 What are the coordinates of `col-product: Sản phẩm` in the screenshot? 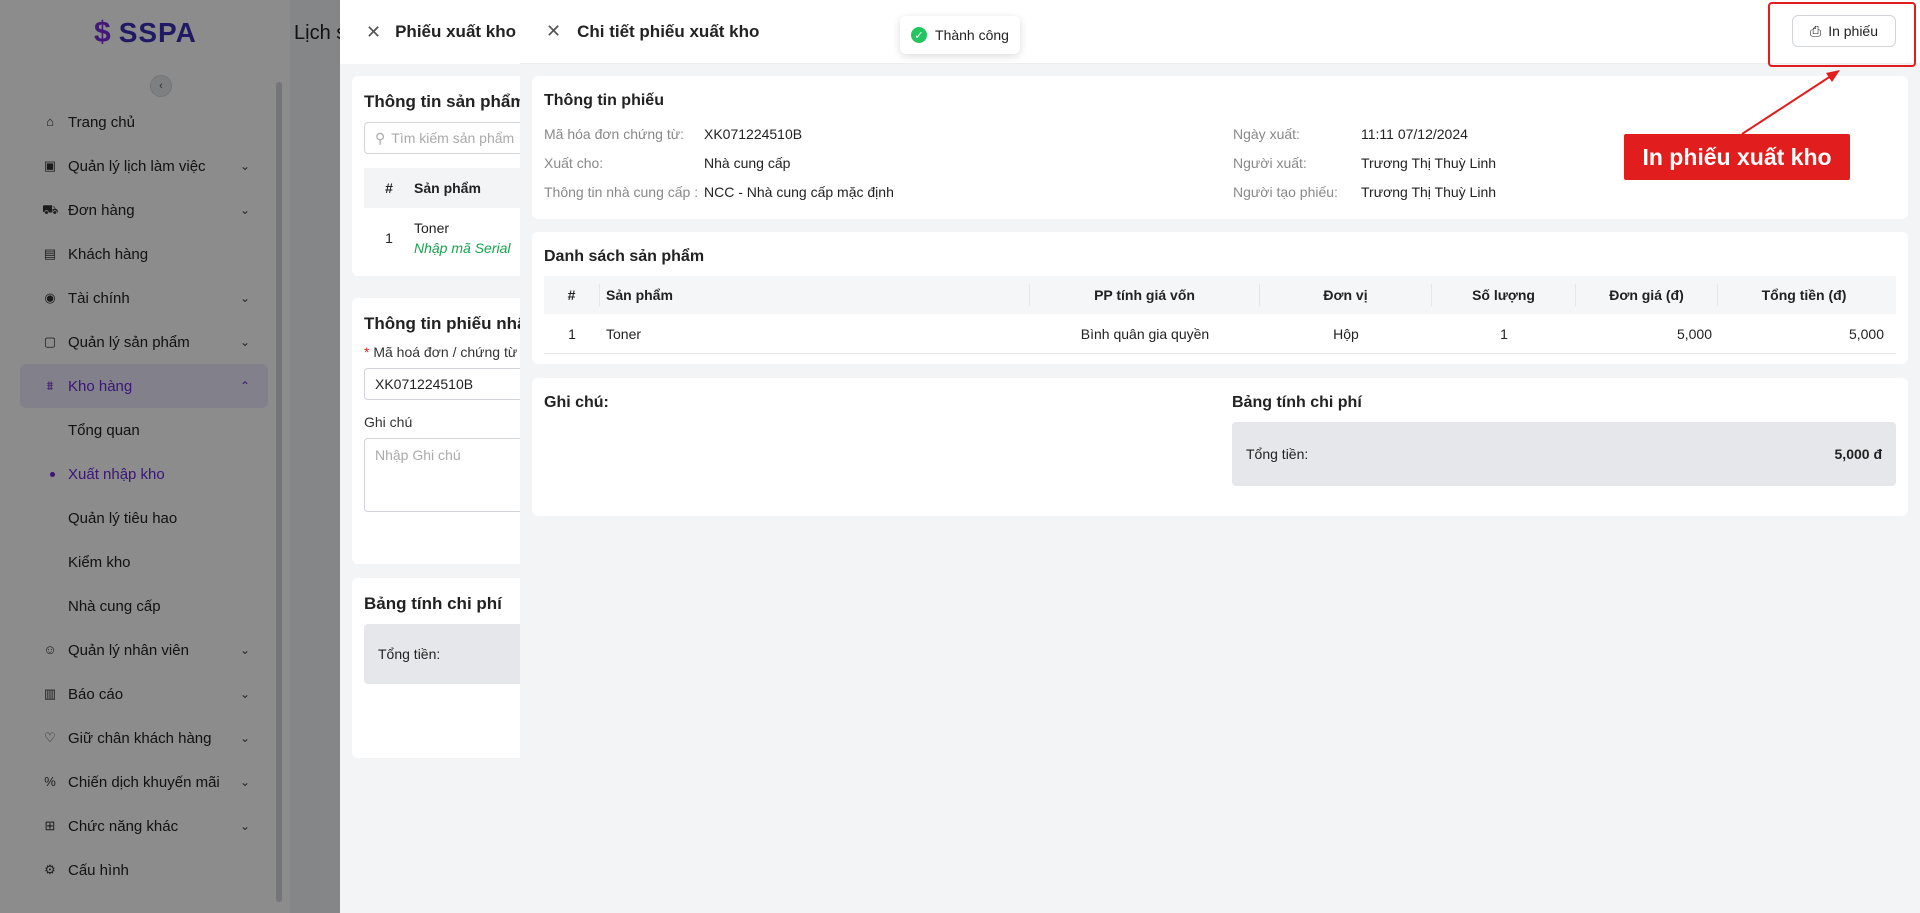 It's located at (447, 188).